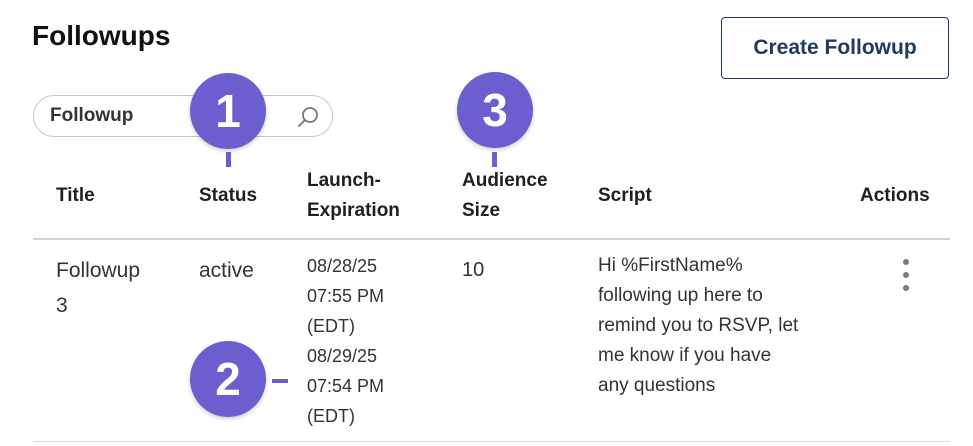  Describe the element at coordinates (280, 381) in the screenshot. I see `callout-2-pointer` at that location.